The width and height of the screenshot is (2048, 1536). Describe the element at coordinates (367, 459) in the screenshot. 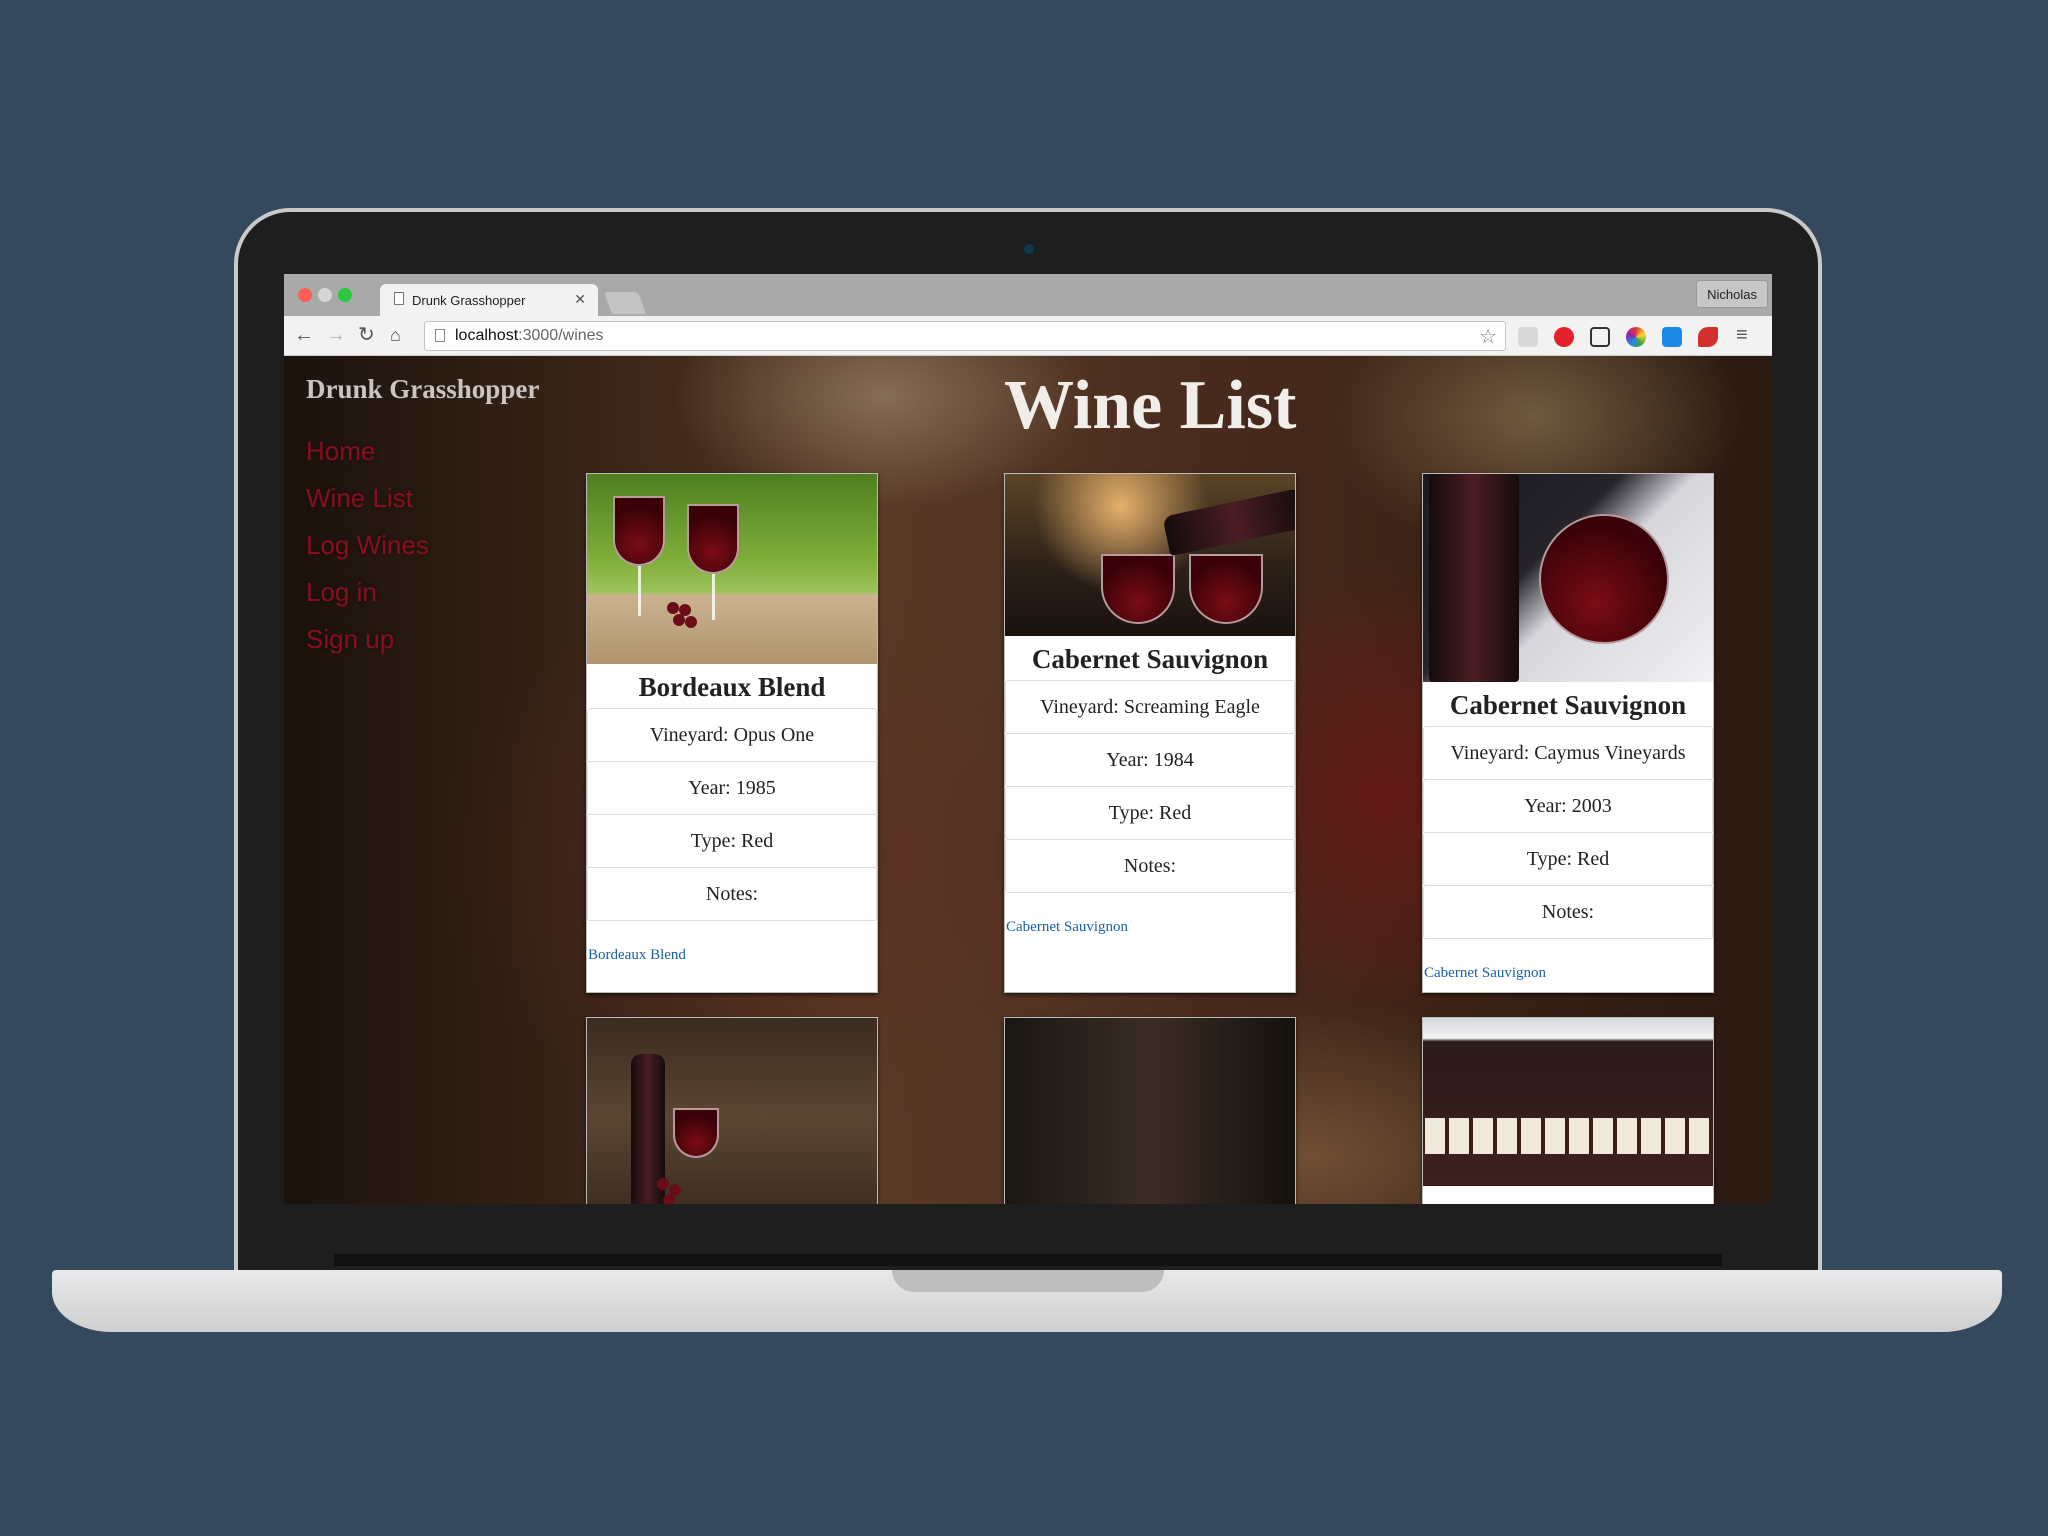

I see `nav-home: Home` at that location.